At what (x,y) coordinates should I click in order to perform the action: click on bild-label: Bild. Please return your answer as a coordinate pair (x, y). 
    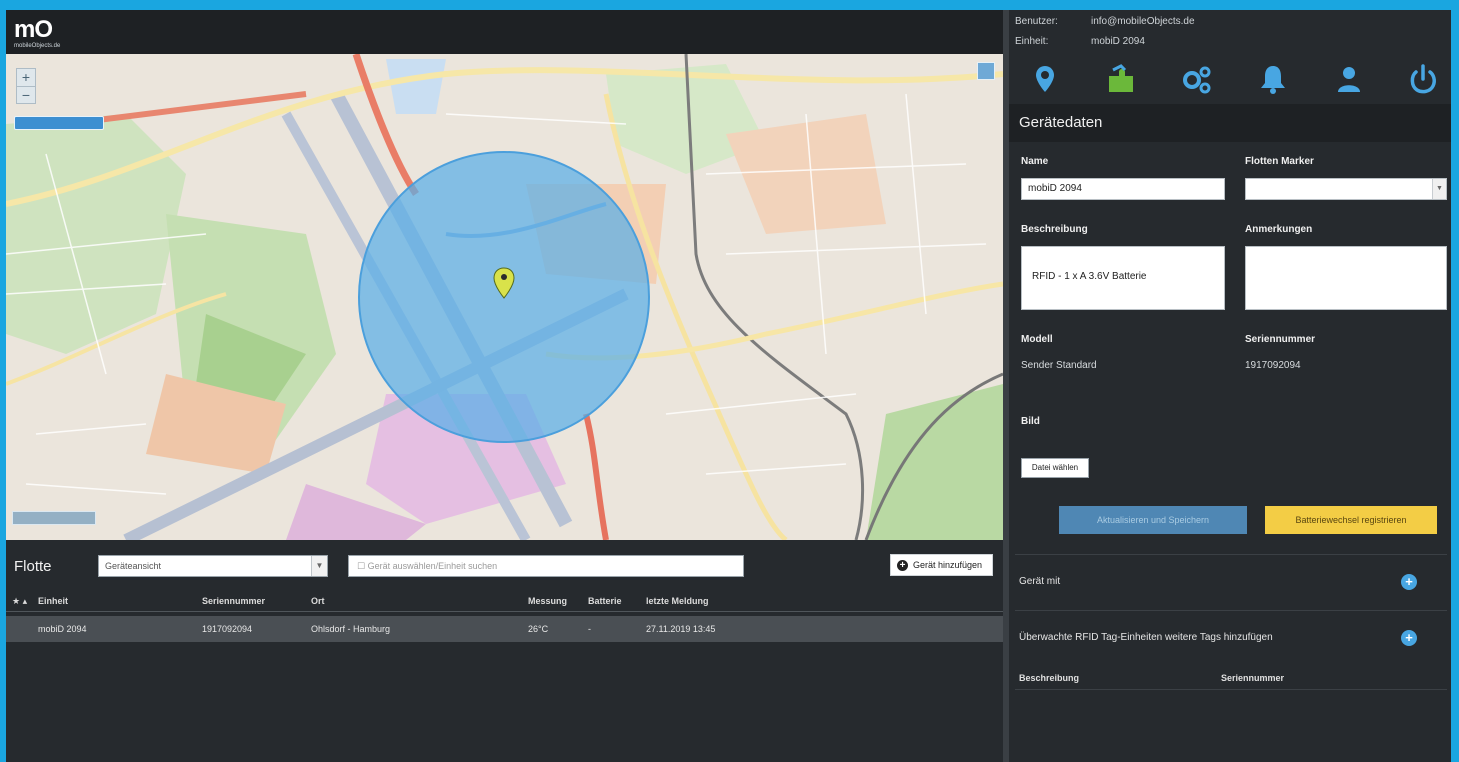
    Looking at the image, I should click on (1030, 421).